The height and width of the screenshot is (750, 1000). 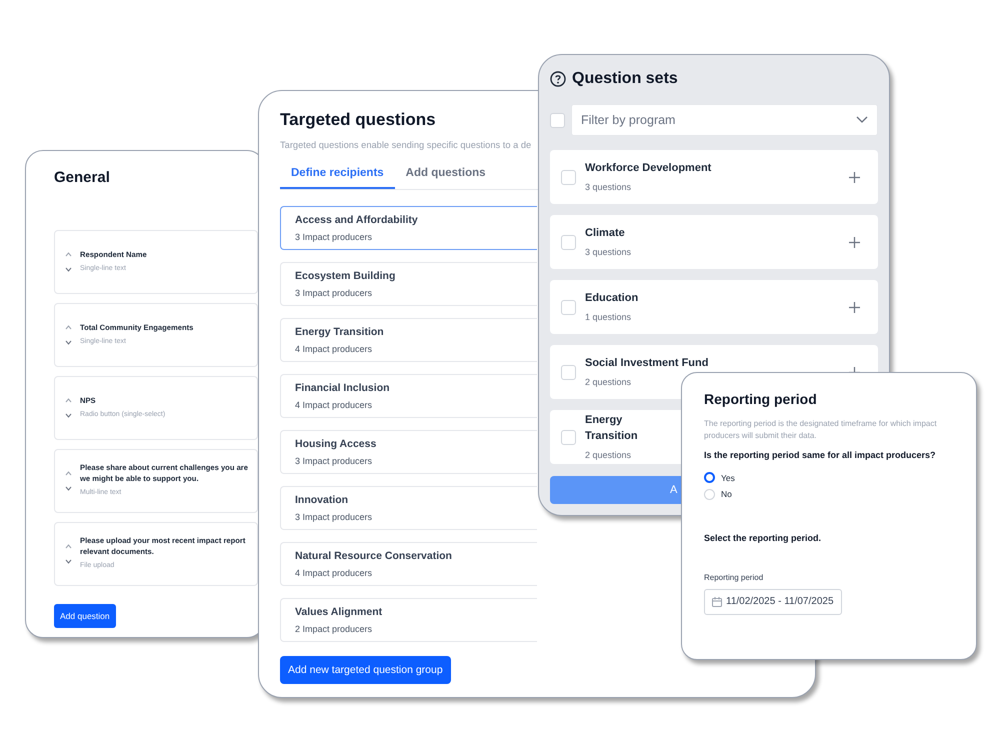 What do you see at coordinates (408, 508) in the screenshot?
I see `recipient-group: Innovation 3 Impact producers` at bounding box center [408, 508].